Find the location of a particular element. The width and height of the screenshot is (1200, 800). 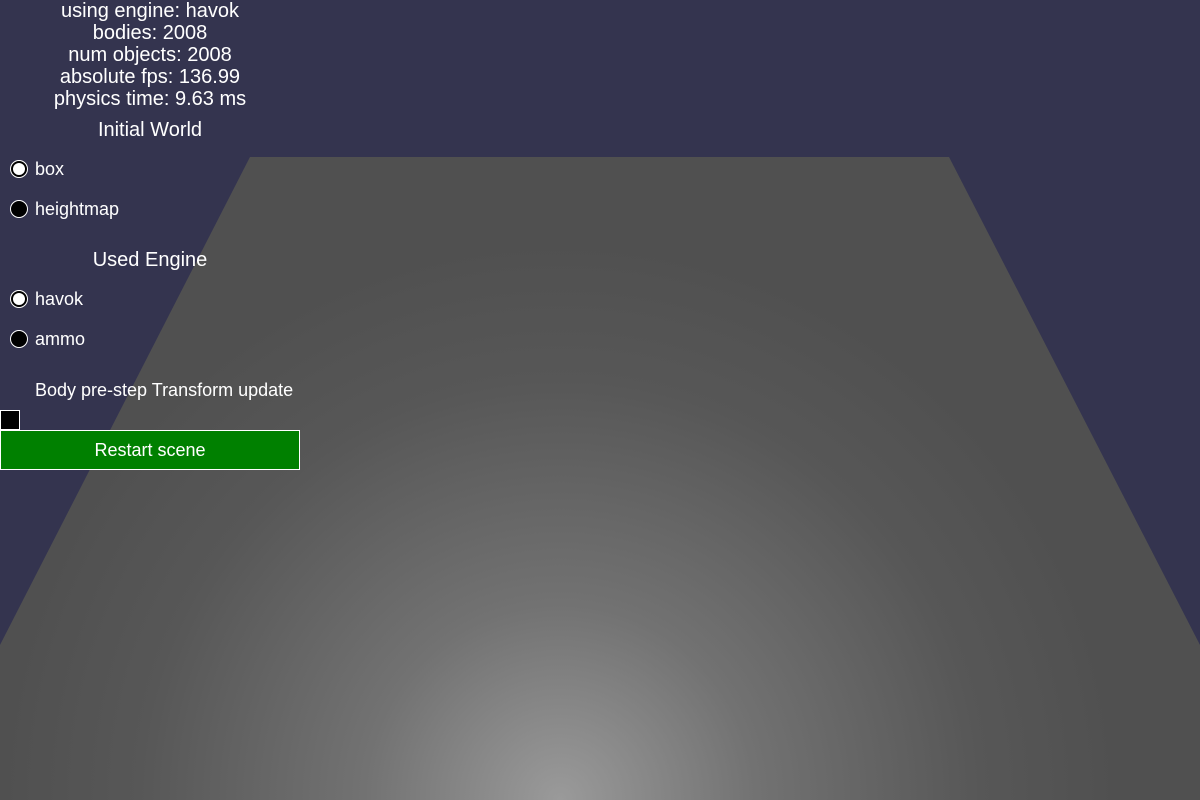

engine-option-havok: havok is located at coordinates (150, 300).